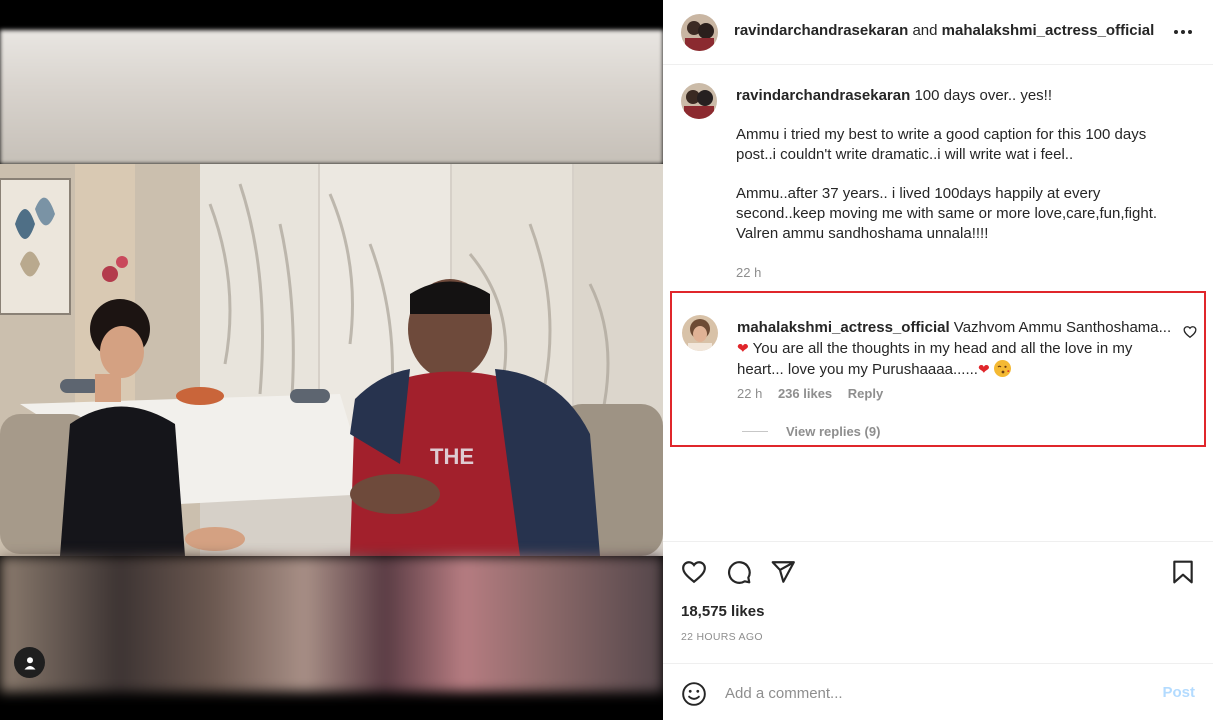  What do you see at coordinates (1002, 368) in the screenshot?
I see `kissing-face-emoji-icon` at bounding box center [1002, 368].